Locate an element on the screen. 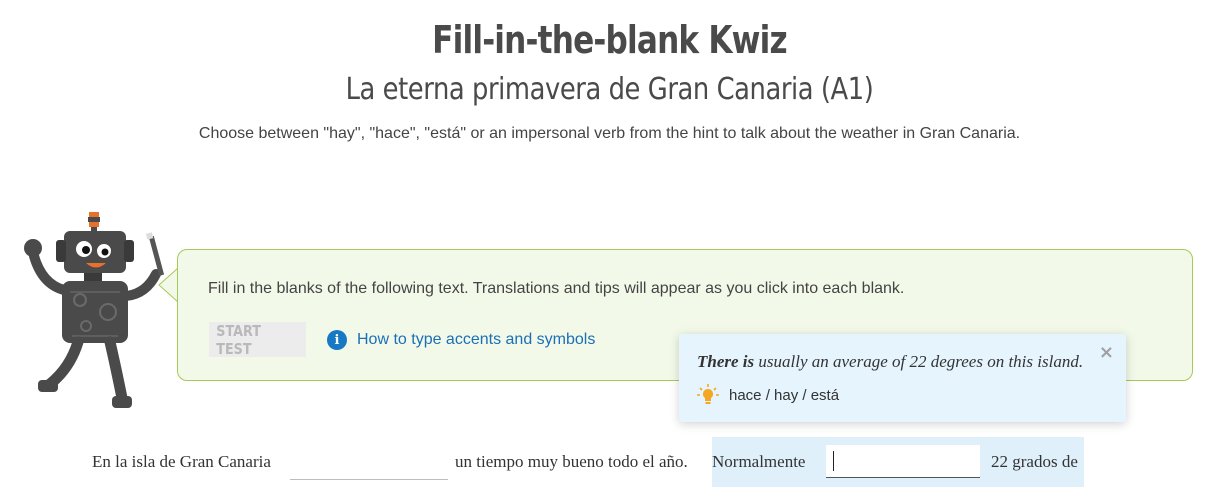 The image size is (1219, 487). start-test-button: START TEST is located at coordinates (257, 339).